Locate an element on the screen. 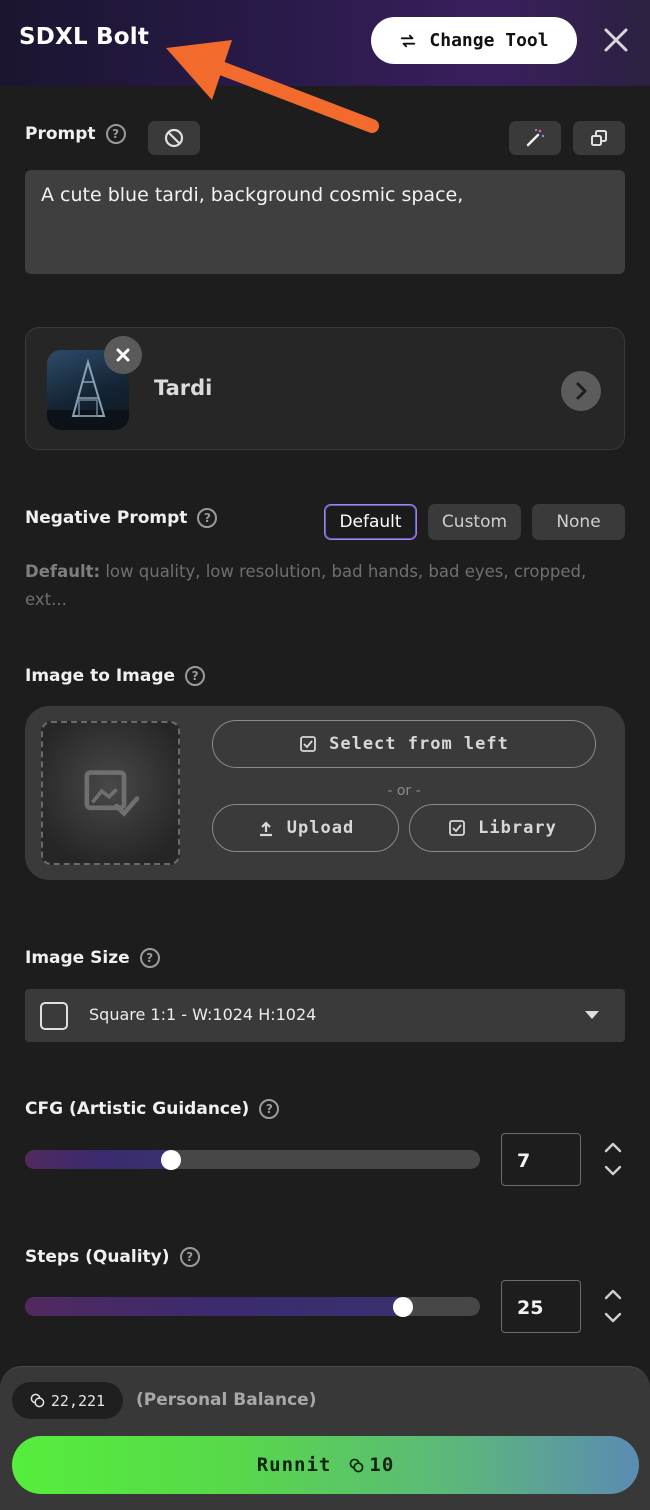 The image size is (650, 1510). change-tool-button: Change Tool is located at coordinates (474, 40).